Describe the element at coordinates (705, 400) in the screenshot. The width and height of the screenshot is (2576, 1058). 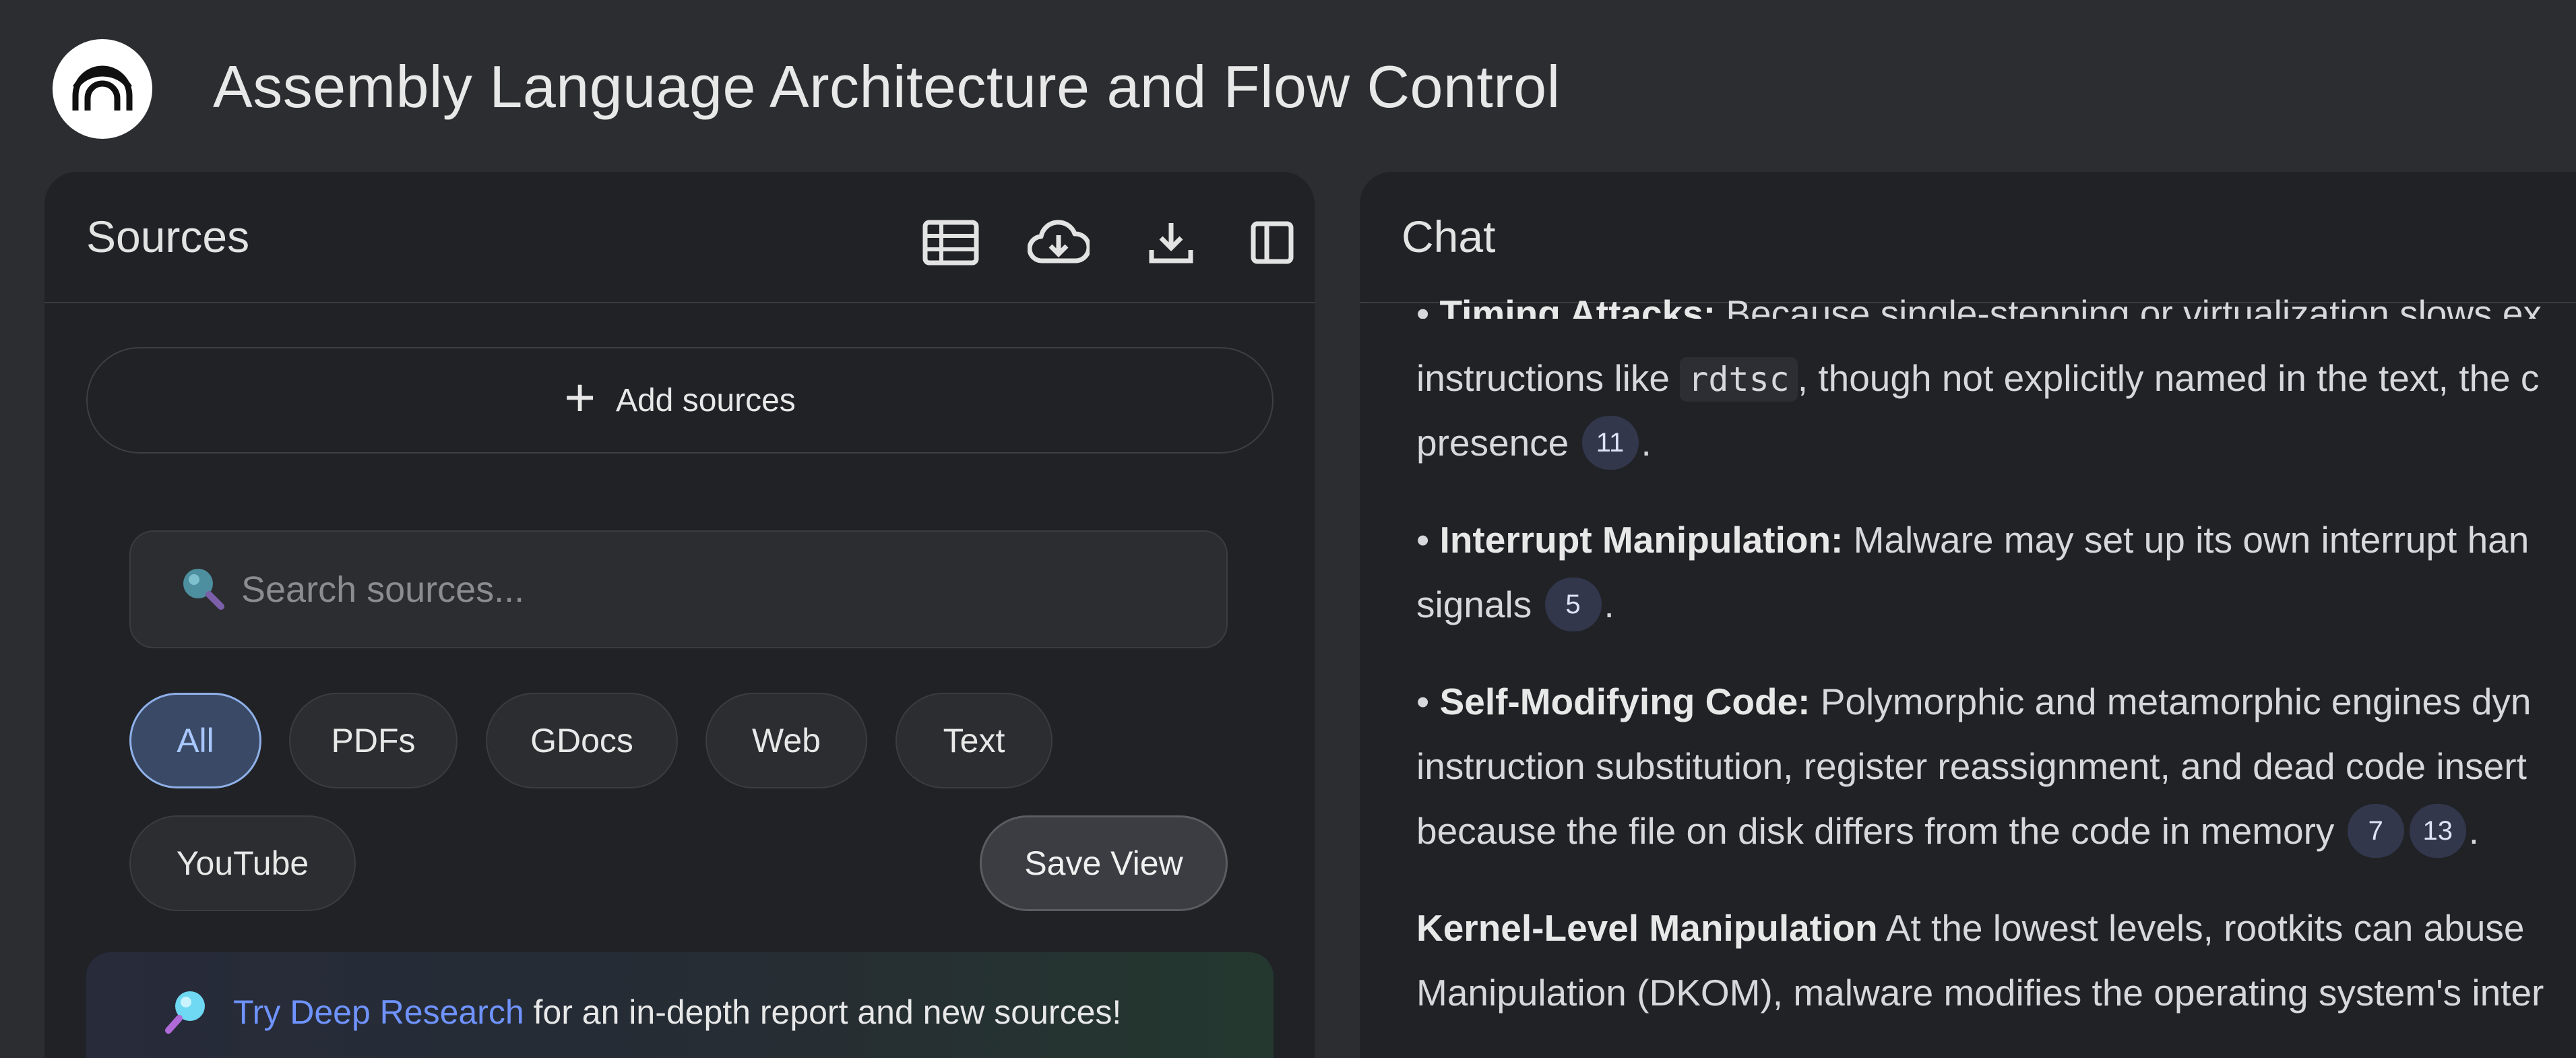
I see `add-sources-label: Add sources` at that location.